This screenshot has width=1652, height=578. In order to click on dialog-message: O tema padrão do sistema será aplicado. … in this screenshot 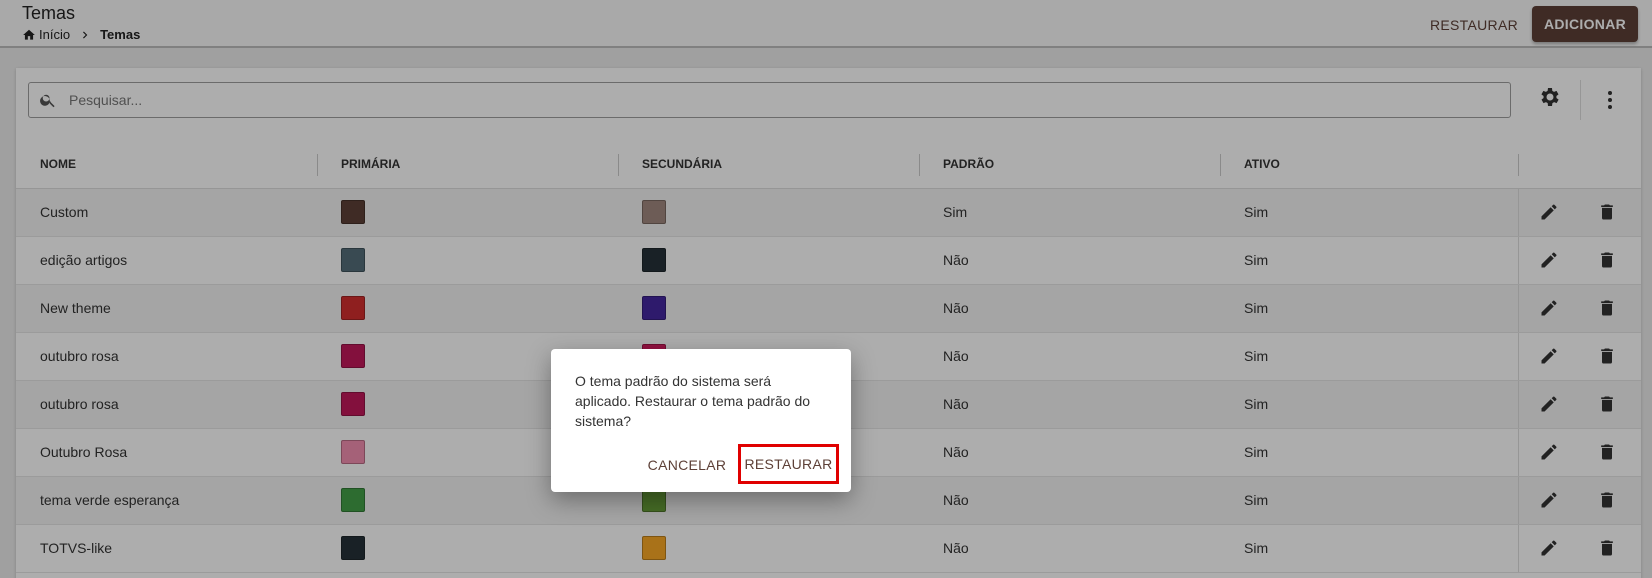, I will do `click(693, 401)`.